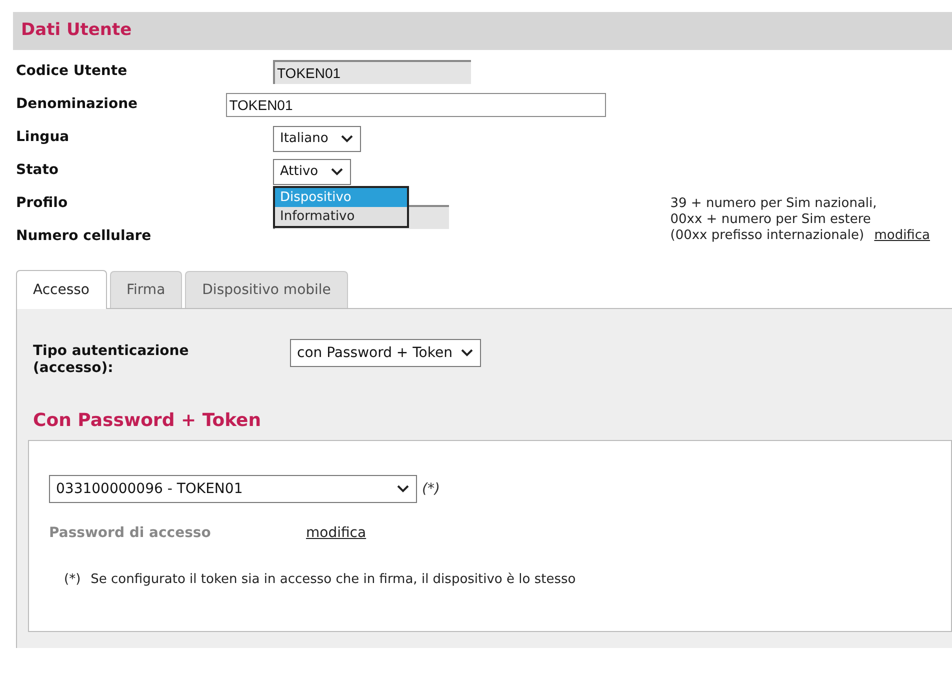 This screenshot has height=692, width=952. Describe the element at coordinates (61, 289) in the screenshot. I see `tab: Accesso` at that location.